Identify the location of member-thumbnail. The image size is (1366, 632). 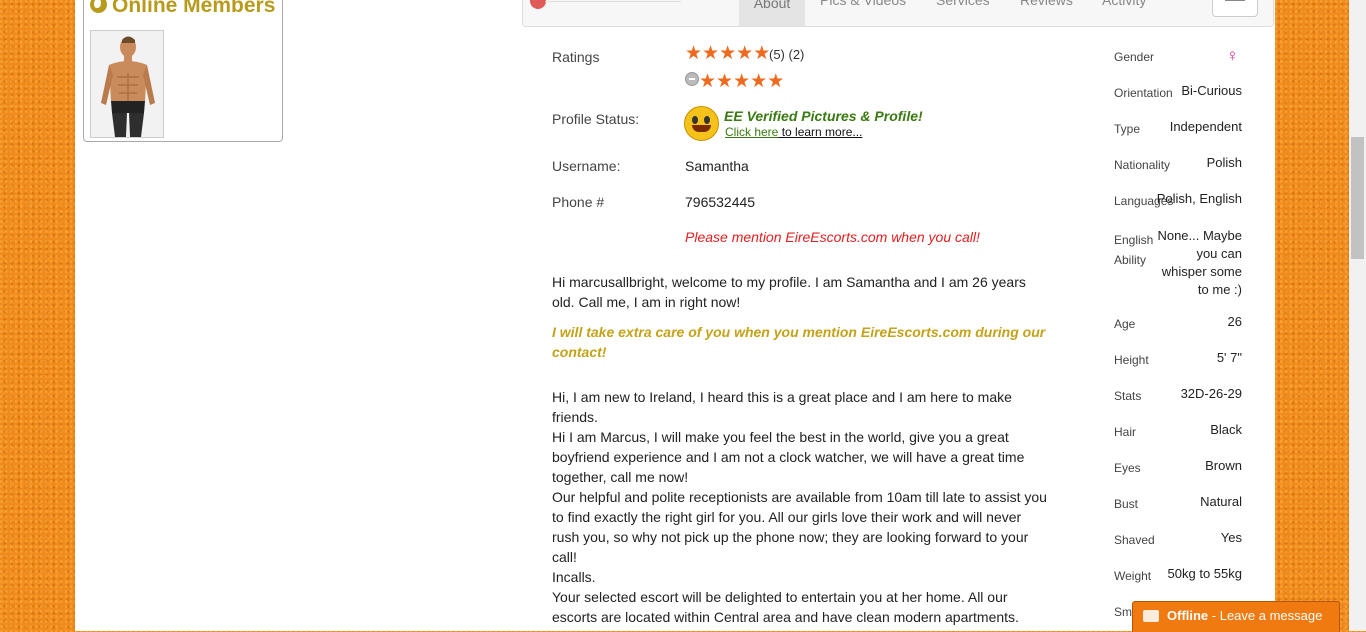
(127, 84).